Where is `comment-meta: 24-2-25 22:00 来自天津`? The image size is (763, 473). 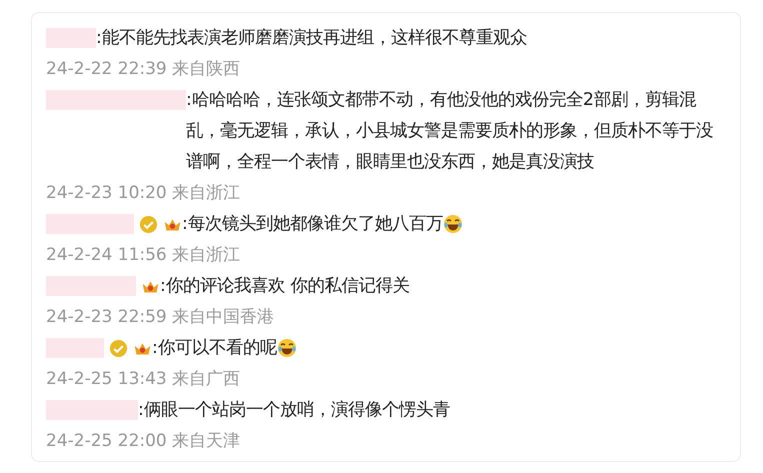 comment-meta: 24-2-25 22:00 来自天津 is located at coordinates (144, 441).